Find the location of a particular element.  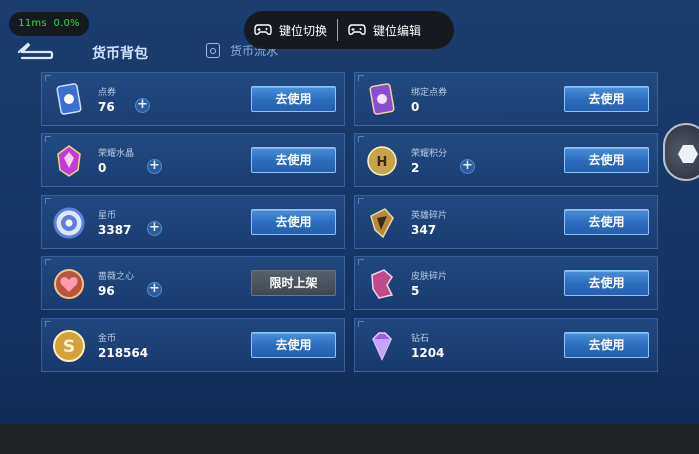

svg-text: S is located at coordinates (69, 347).